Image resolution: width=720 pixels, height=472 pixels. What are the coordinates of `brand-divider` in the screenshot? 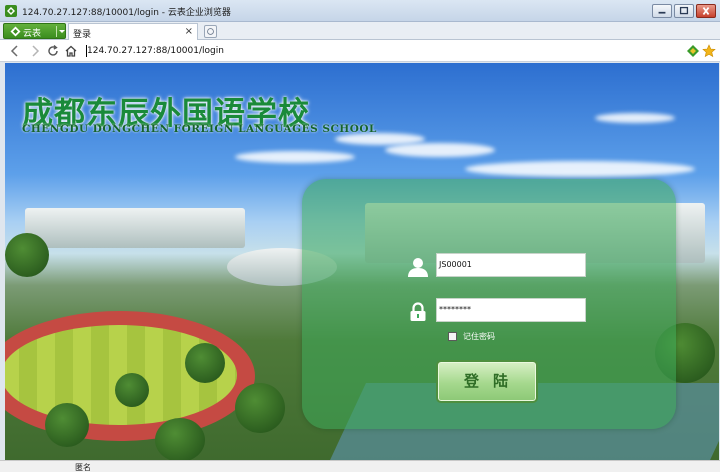 It's located at (56, 31).